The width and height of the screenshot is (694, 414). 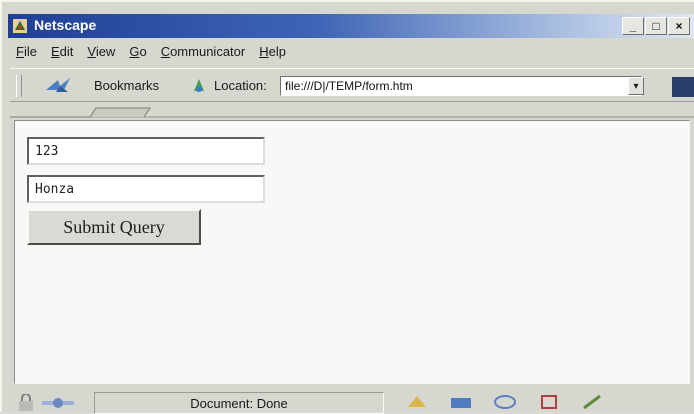 I want to click on menu-go-label: o, so click(x=143, y=51).